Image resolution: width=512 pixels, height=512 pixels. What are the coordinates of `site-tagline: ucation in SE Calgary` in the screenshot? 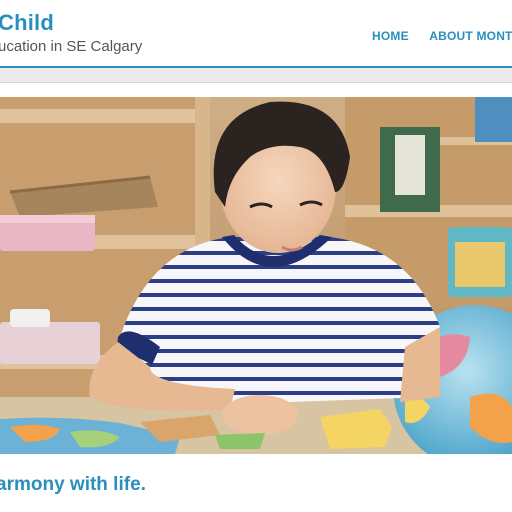 It's located at (71, 46).